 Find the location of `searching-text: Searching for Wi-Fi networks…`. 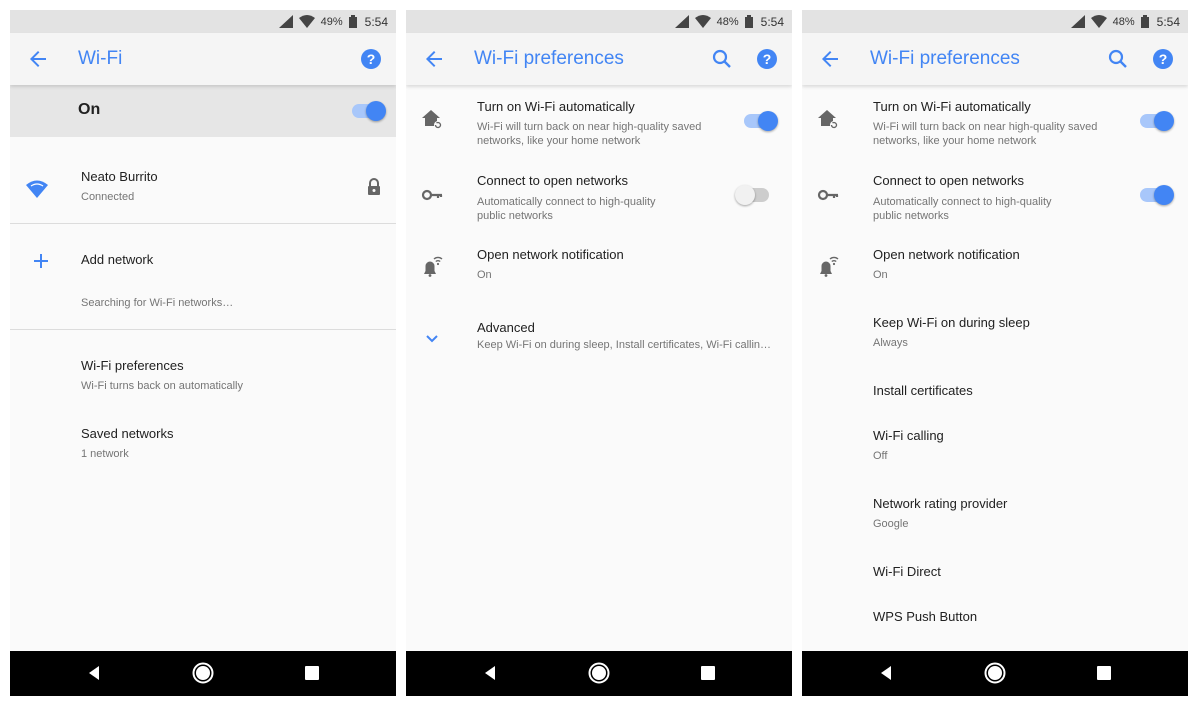

searching-text: Searching for Wi-Fi networks… is located at coordinates (157, 303).